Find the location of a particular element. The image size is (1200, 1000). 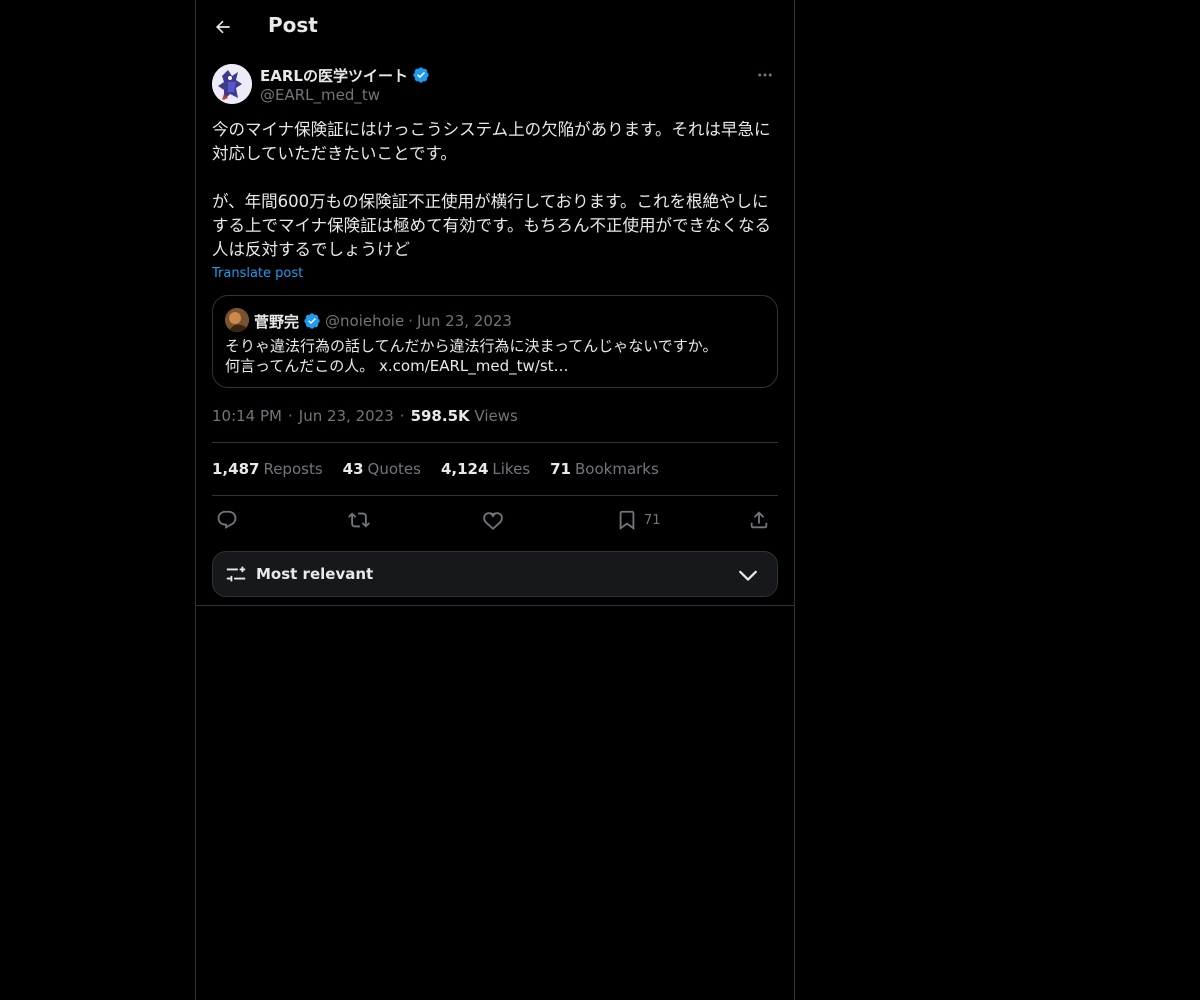

reposts-label: Reposts is located at coordinates (293, 469).